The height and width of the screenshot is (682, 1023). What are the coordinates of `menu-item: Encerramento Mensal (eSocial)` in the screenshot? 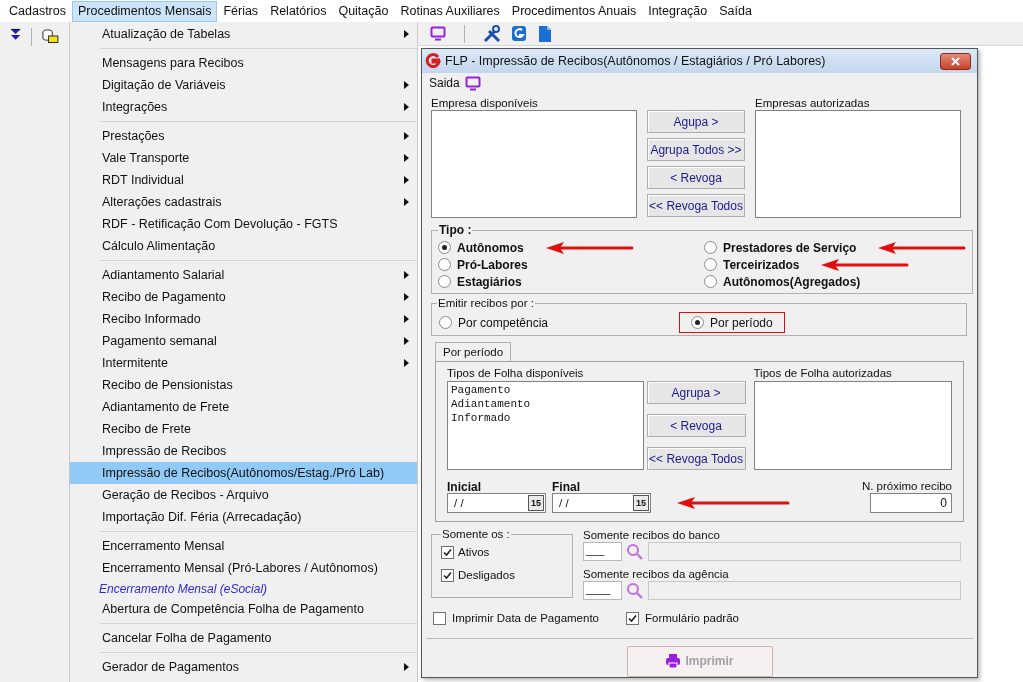 It's located at (243, 588).